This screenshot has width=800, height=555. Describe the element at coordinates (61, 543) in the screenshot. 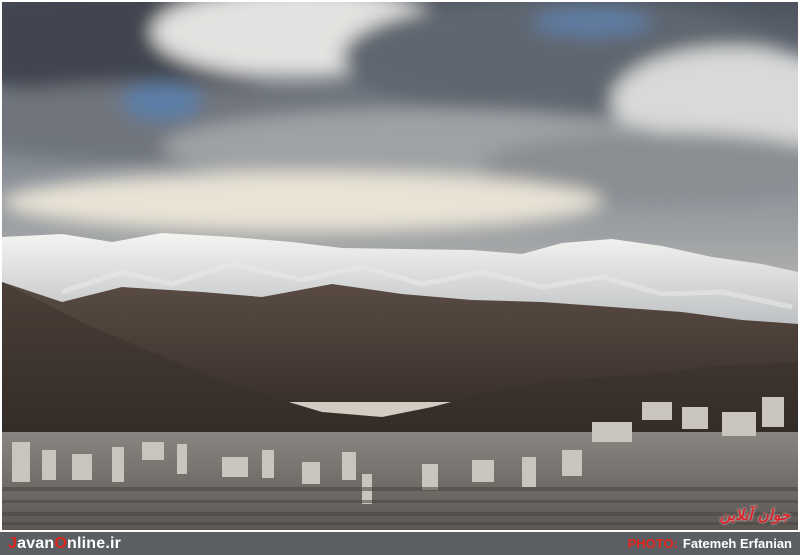

I see `brand-letter-o: O` at that location.